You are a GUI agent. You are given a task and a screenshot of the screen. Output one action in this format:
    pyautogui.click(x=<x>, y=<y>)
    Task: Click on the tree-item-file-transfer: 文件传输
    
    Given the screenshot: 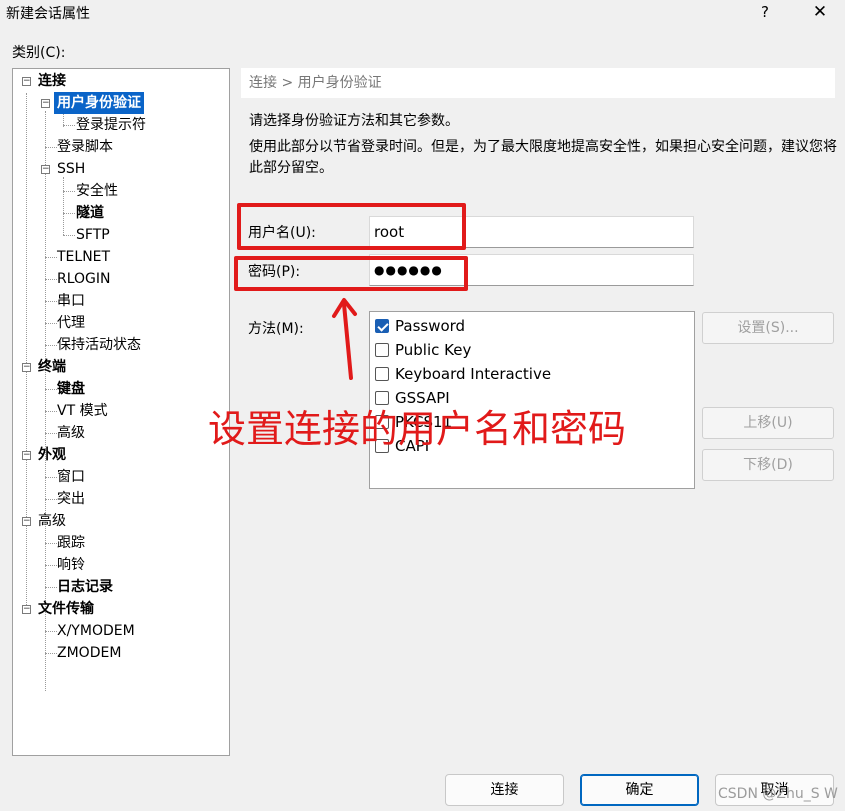 What is the action you would take?
    pyautogui.click(x=66, y=609)
    